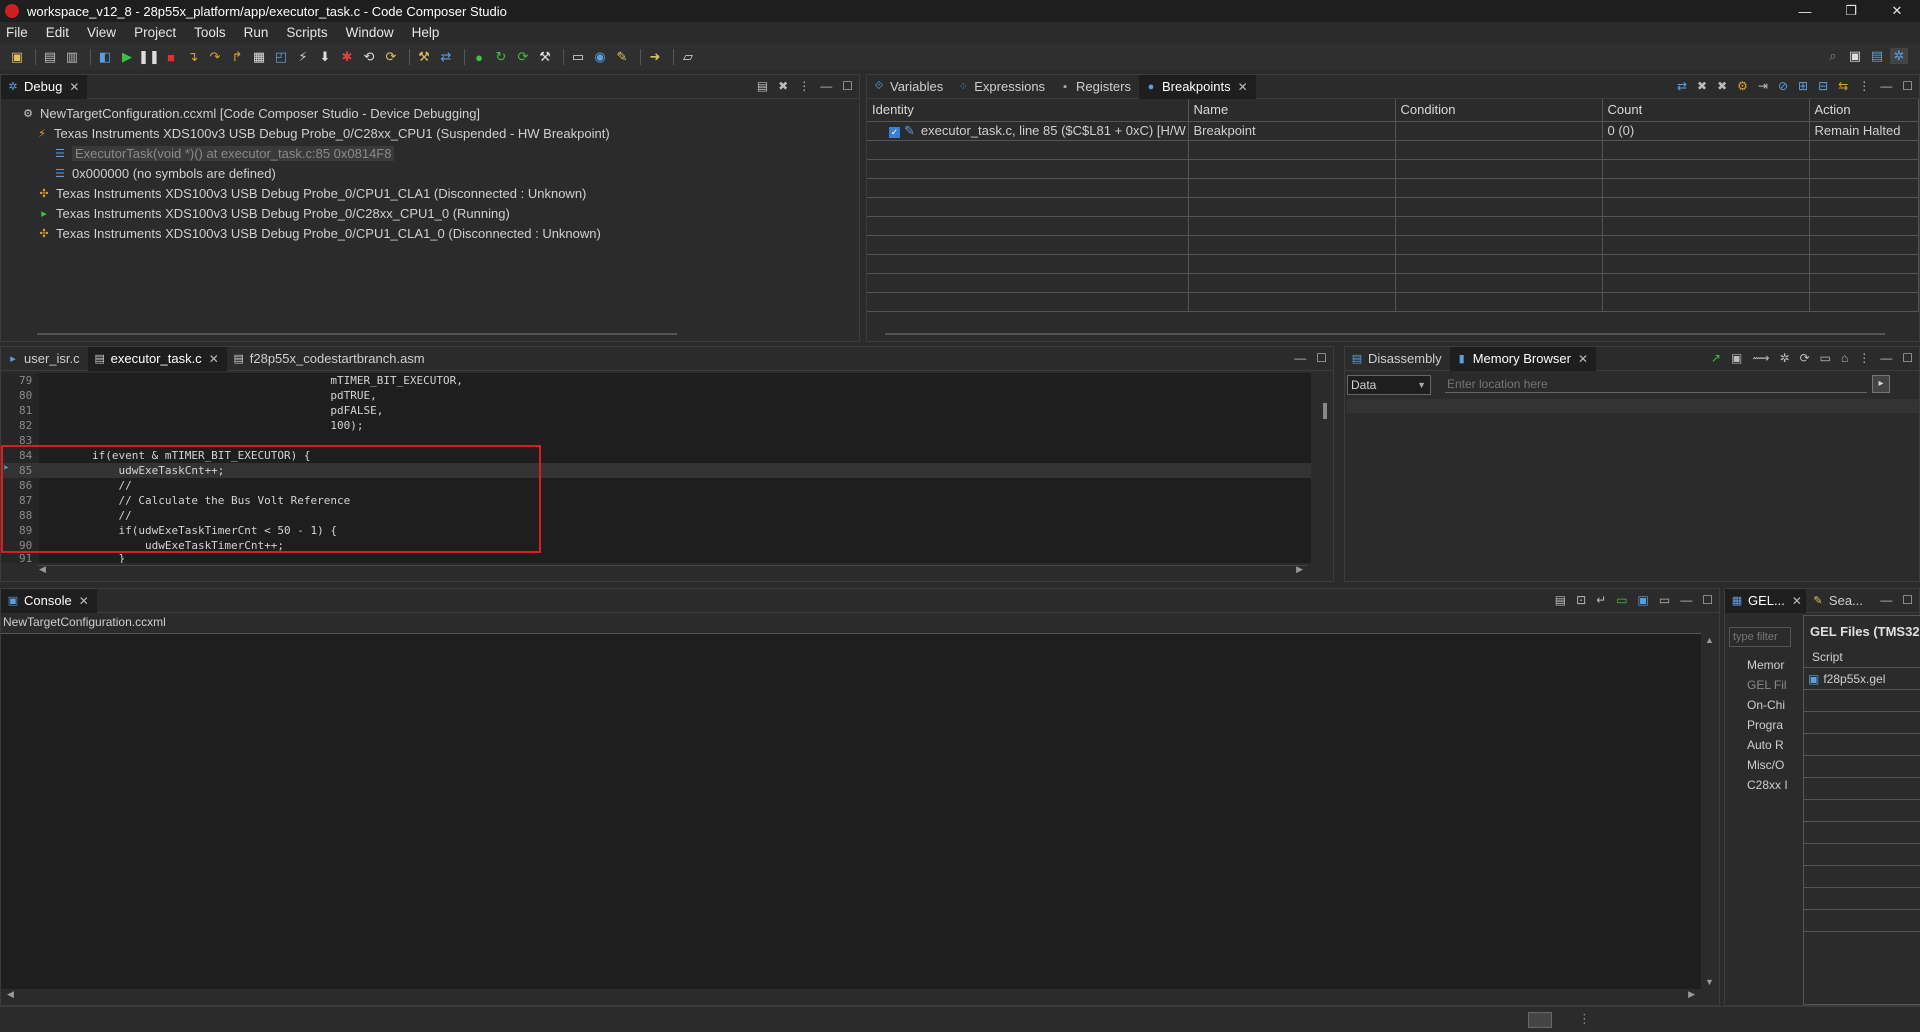 The width and height of the screenshot is (1920, 1032). What do you see at coordinates (303, 57) in the screenshot?
I see `connect-icon: ⚡` at bounding box center [303, 57].